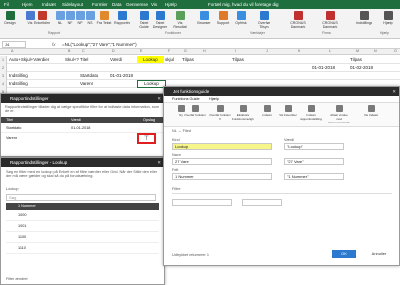 Image resolution: width=400 pixels, height=285 pixels. What do you see at coordinates (364, 15) in the screenshot?
I see `ribbon-button-icon` at bounding box center [364, 15].